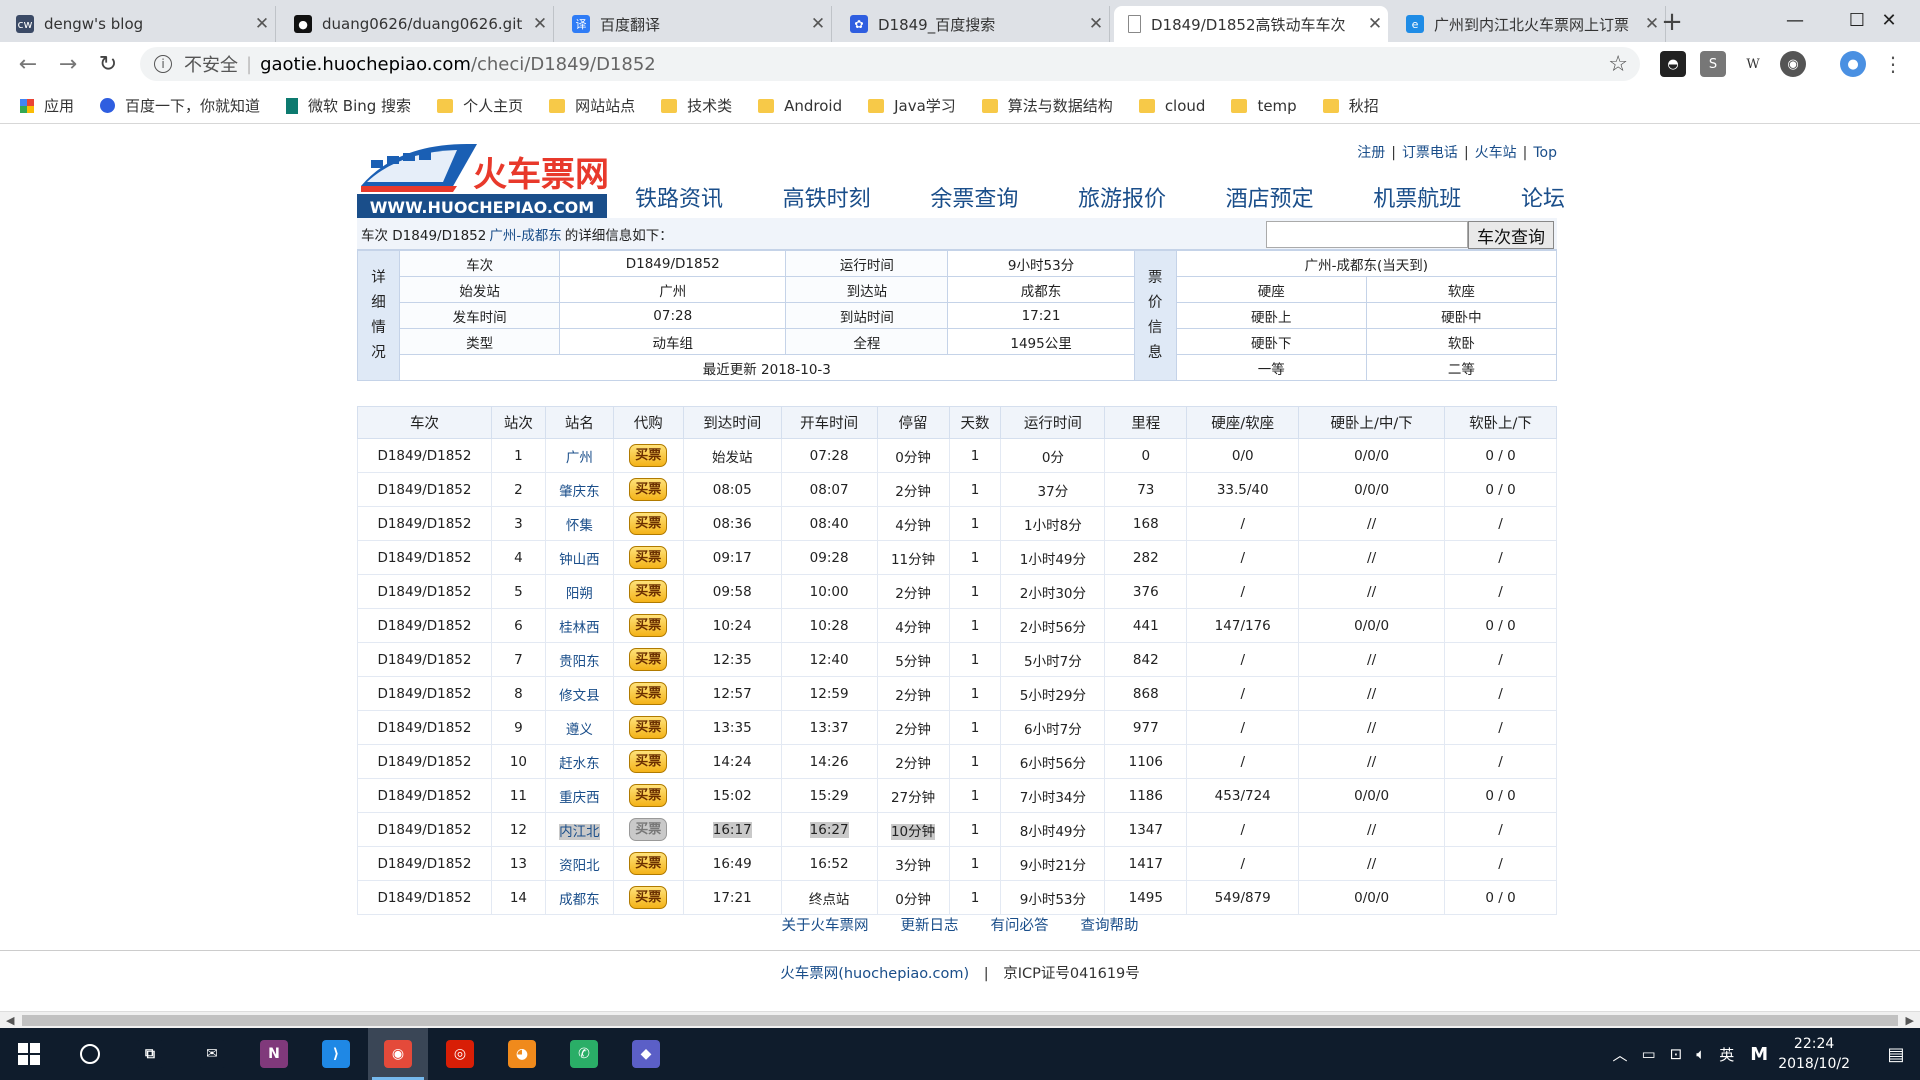  What do you see at coordinates (579, 798) in the screenshot?
I see `station-link: 重庆西` at bounding box center [579, 798].